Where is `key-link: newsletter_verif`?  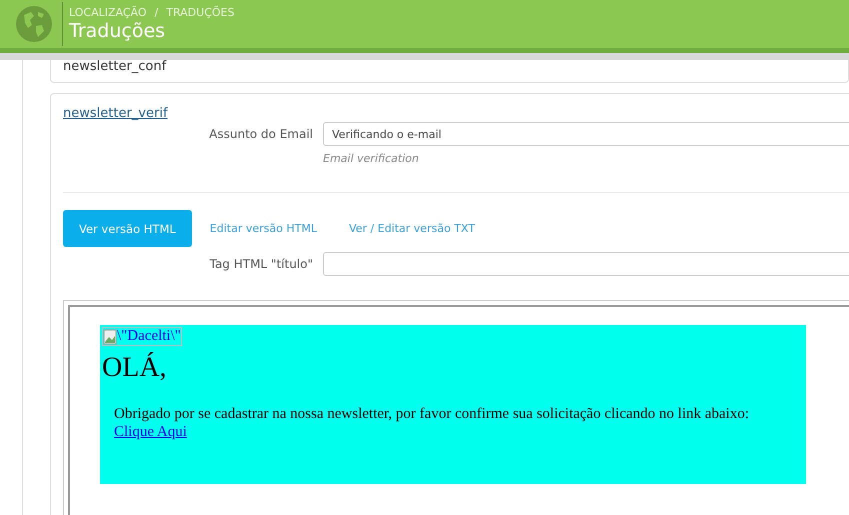
key-link: newsletter_verif is located at coordinates (115, 113).